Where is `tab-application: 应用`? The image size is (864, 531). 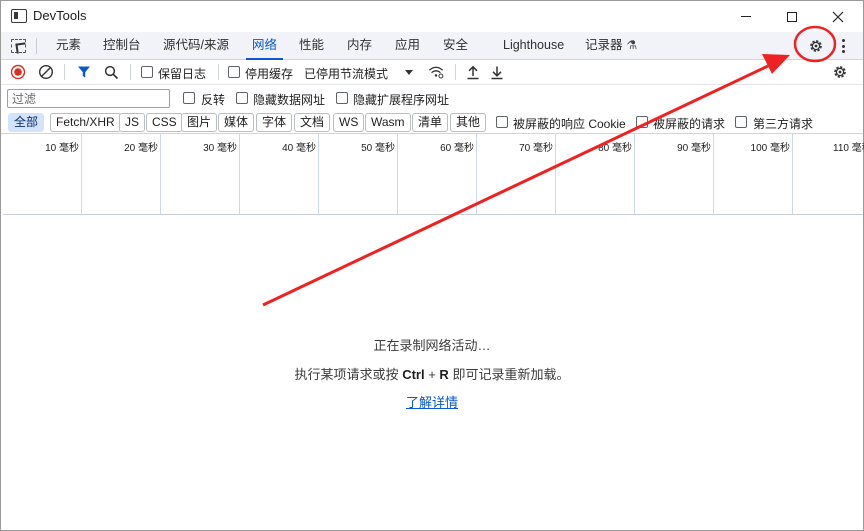 tab-application: 应用 is located at coordinates (407, 45).